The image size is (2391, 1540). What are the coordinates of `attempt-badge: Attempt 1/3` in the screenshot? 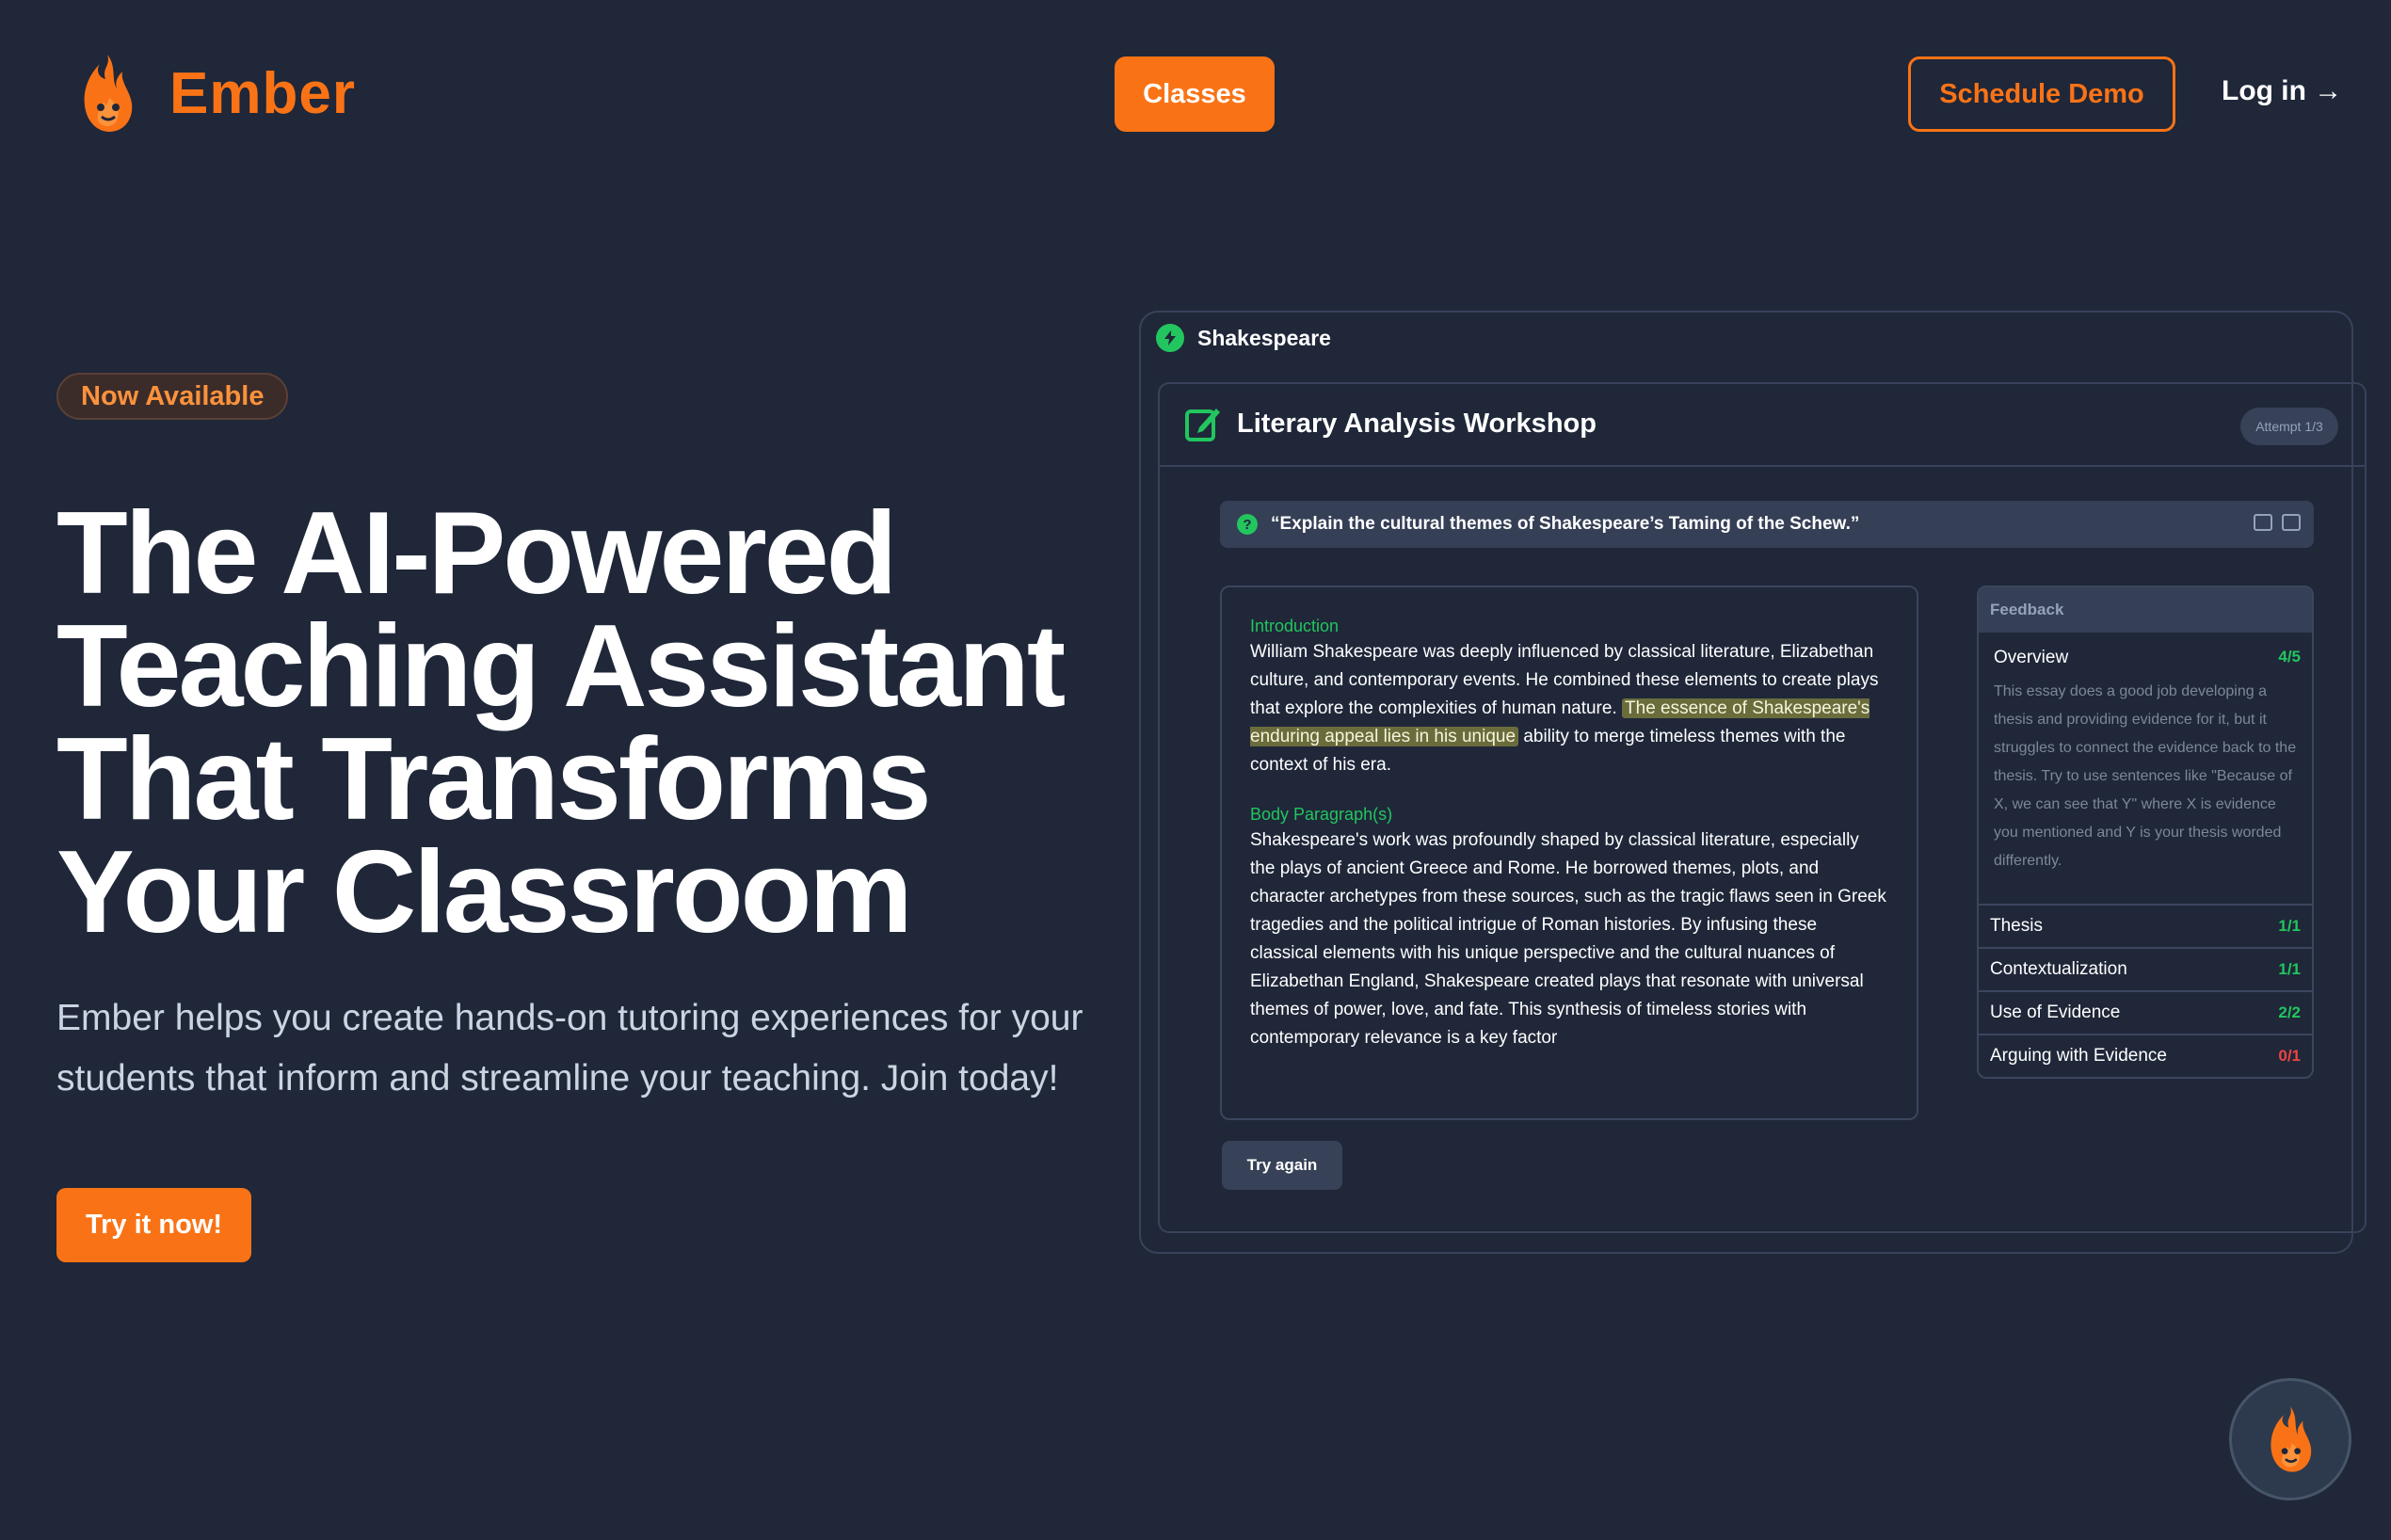 It's located at (2289, 426).